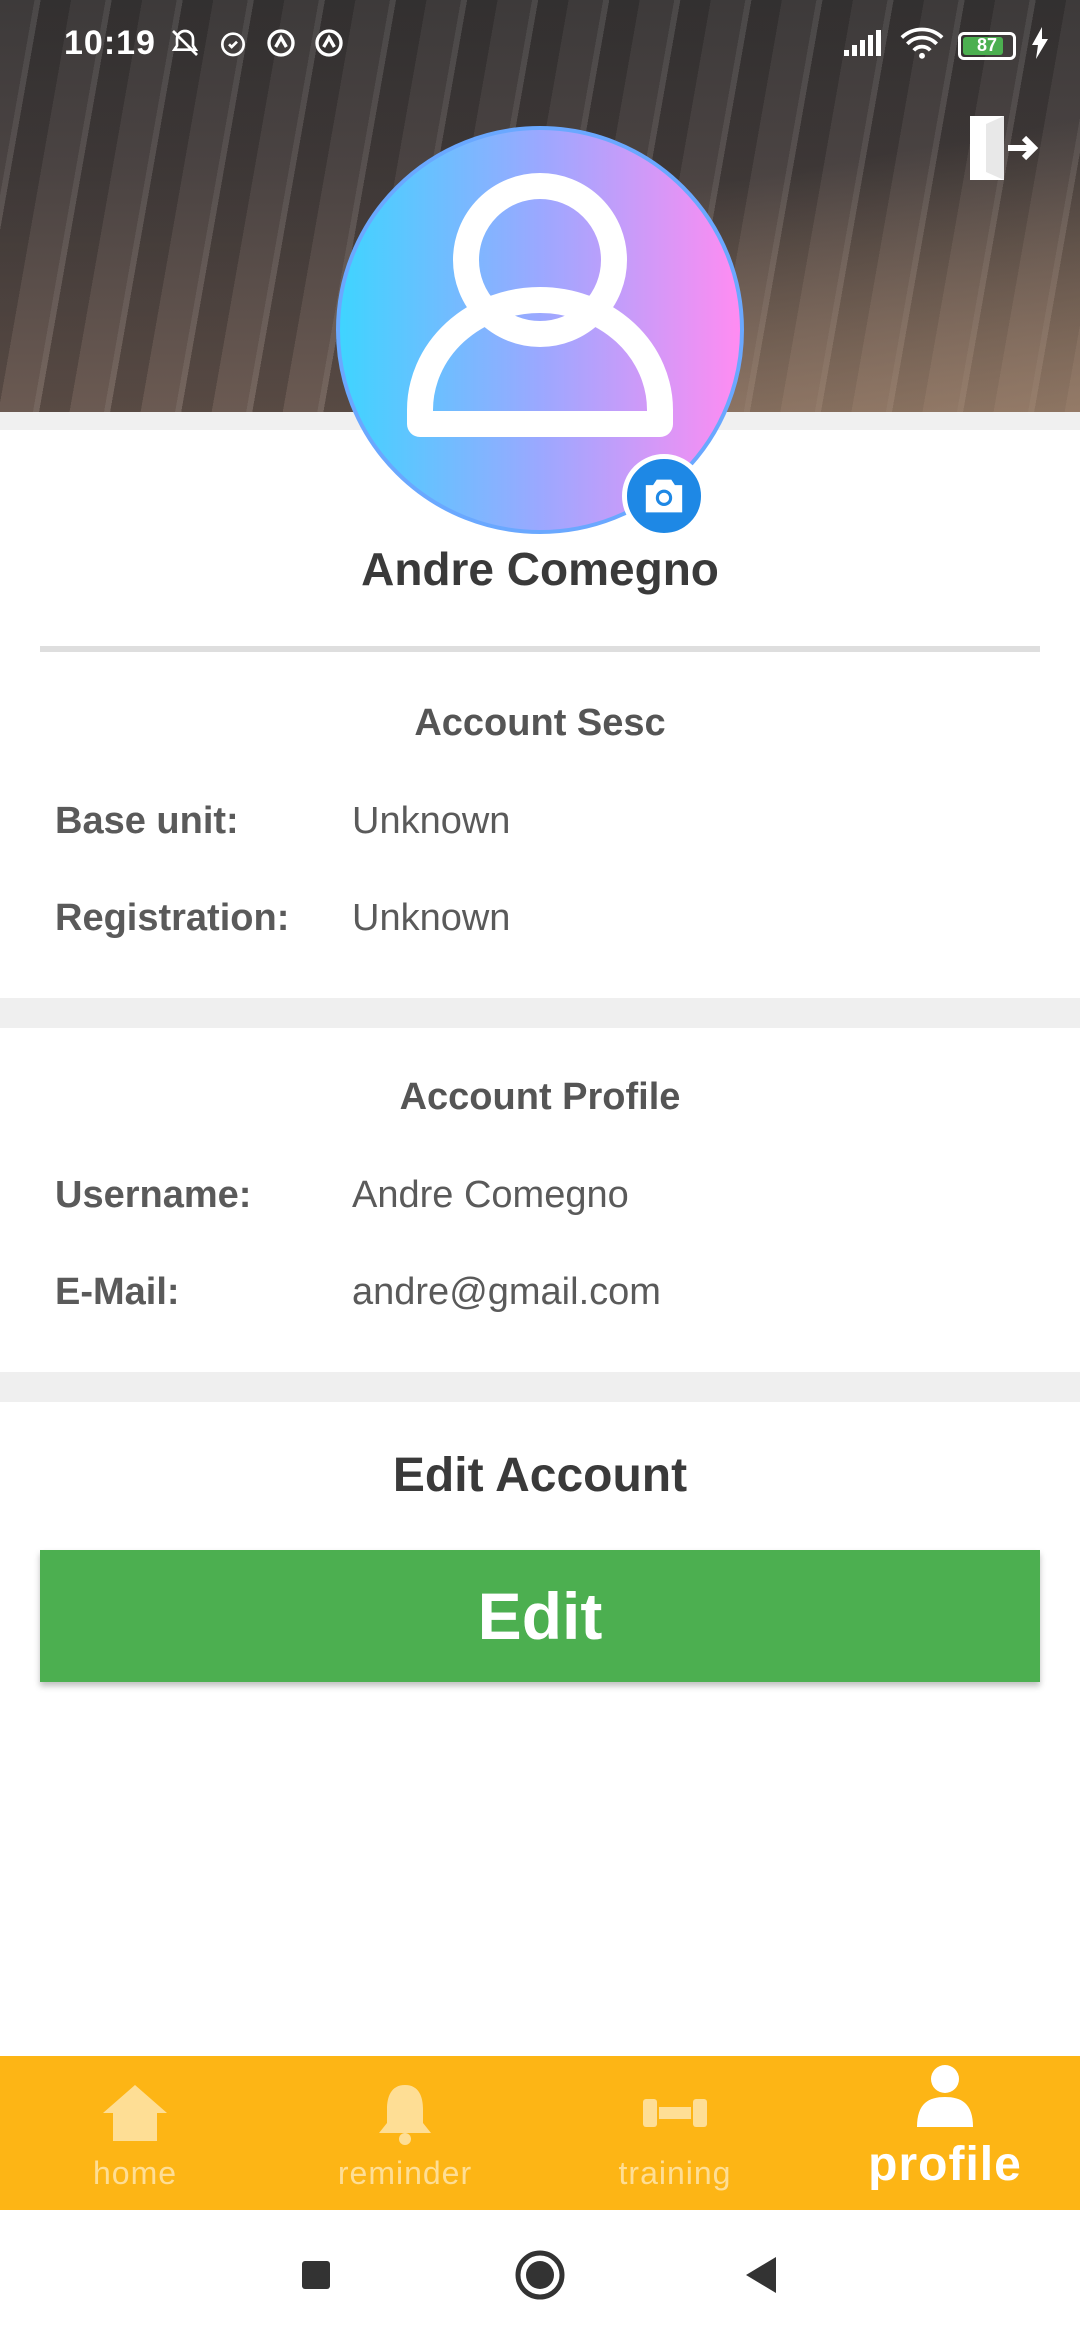 This screenshot has height=2340, width=1080. I want to click on username-value: Andre Comegno, so click(490, 1195).